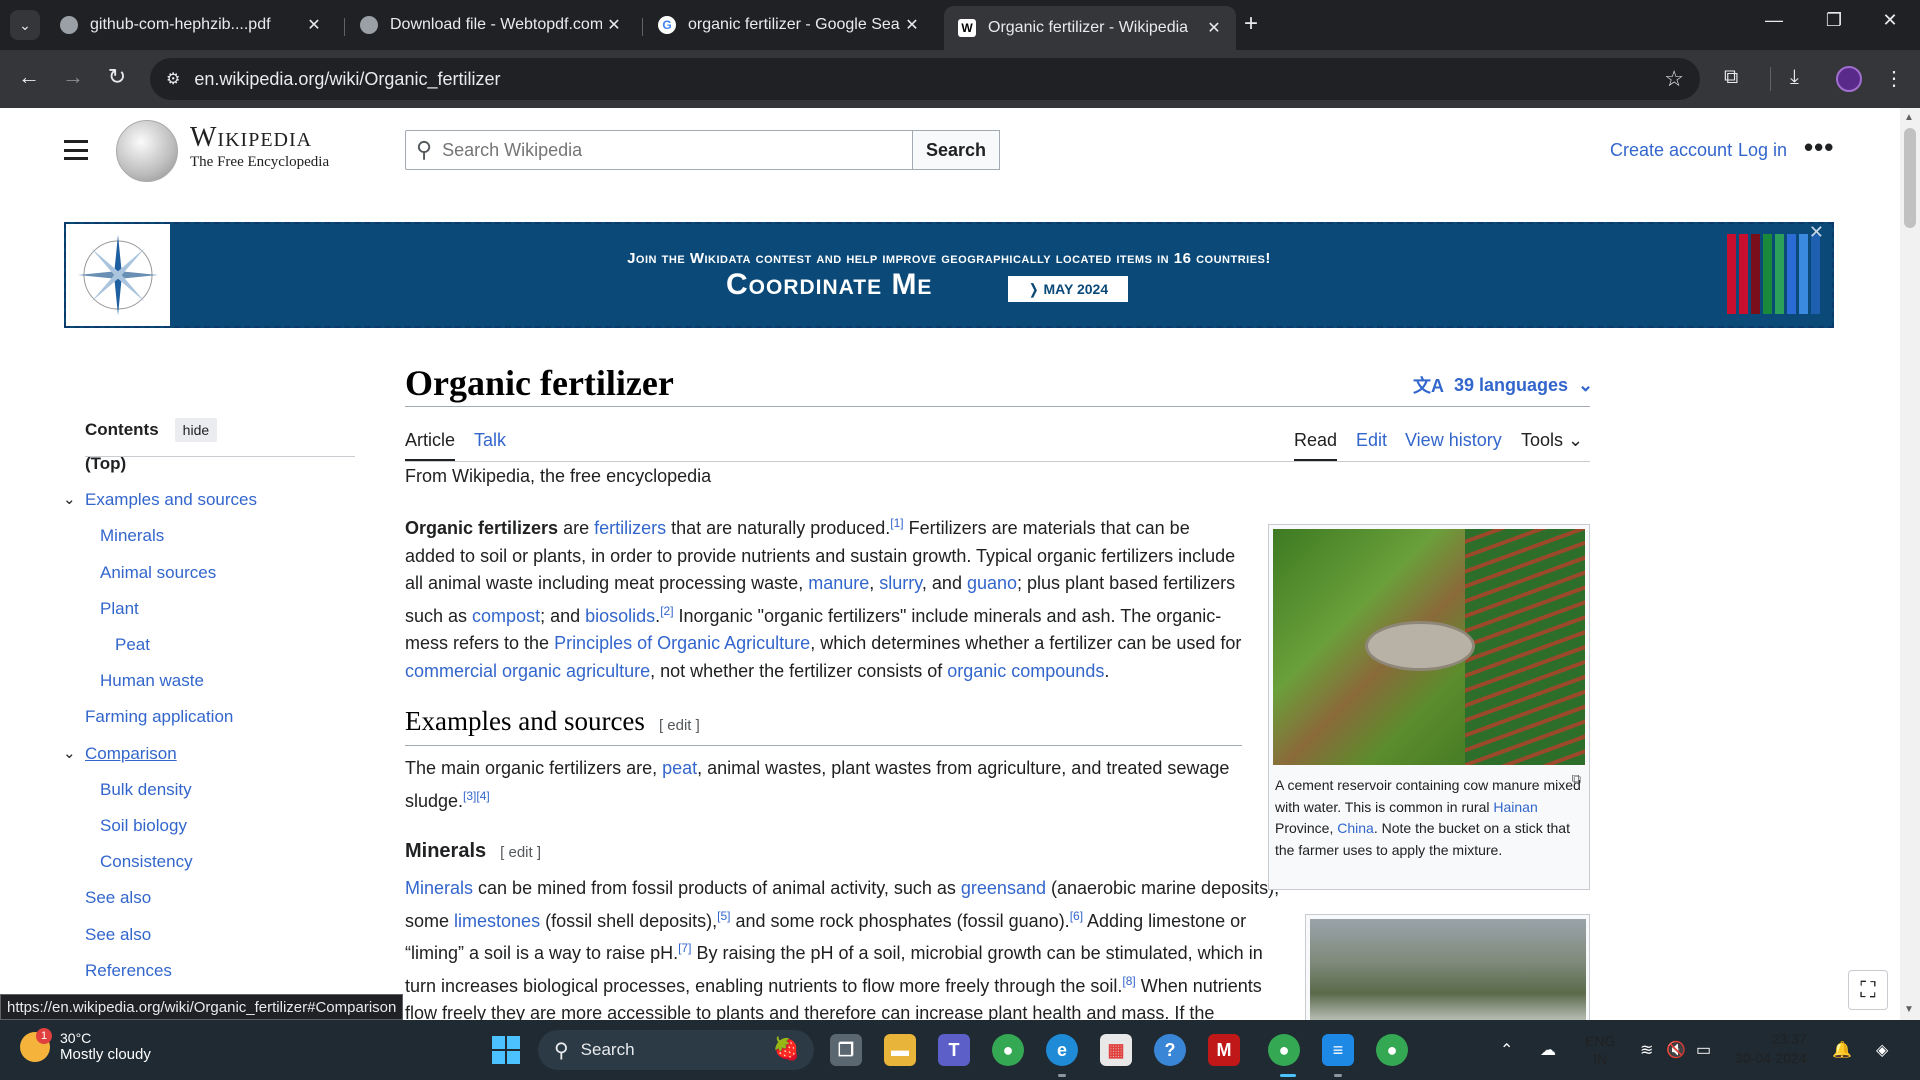 The width and height of the screenshot is (1920, 1080). Describe the element at coordinates (682, 643) in the screenshot. I see `link-principles: Principles of Organic Agriculture` at that location.